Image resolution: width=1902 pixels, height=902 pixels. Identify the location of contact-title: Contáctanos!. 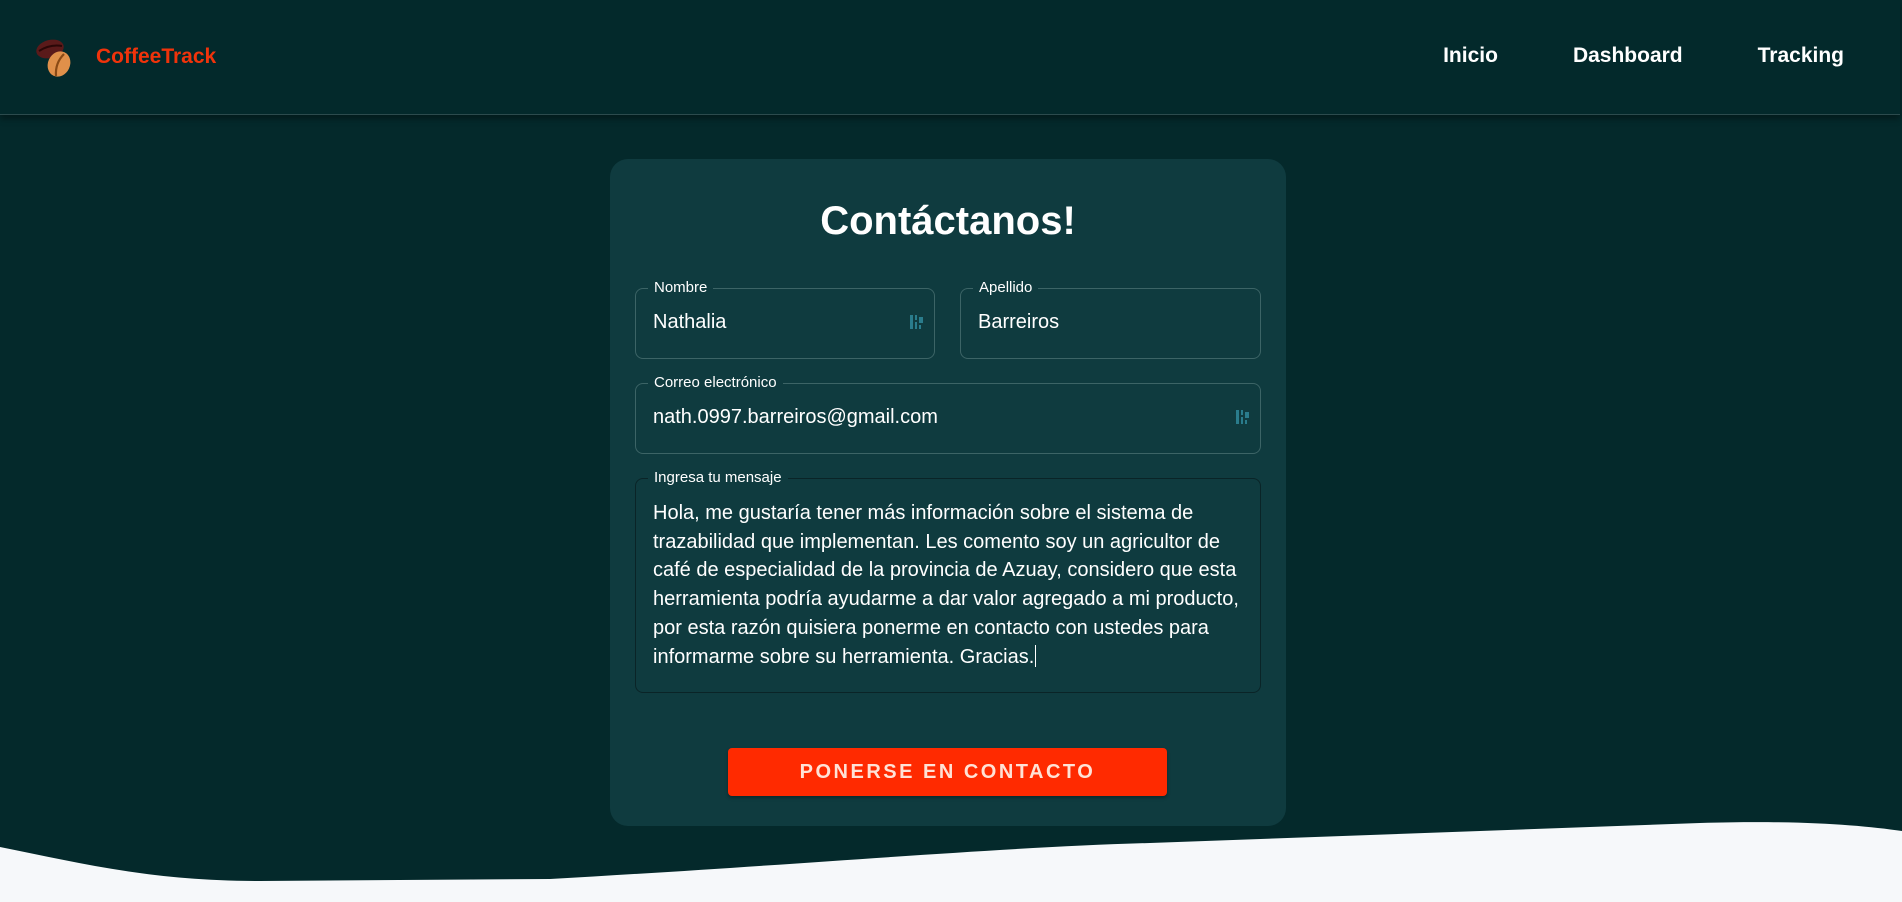
(948, 221).